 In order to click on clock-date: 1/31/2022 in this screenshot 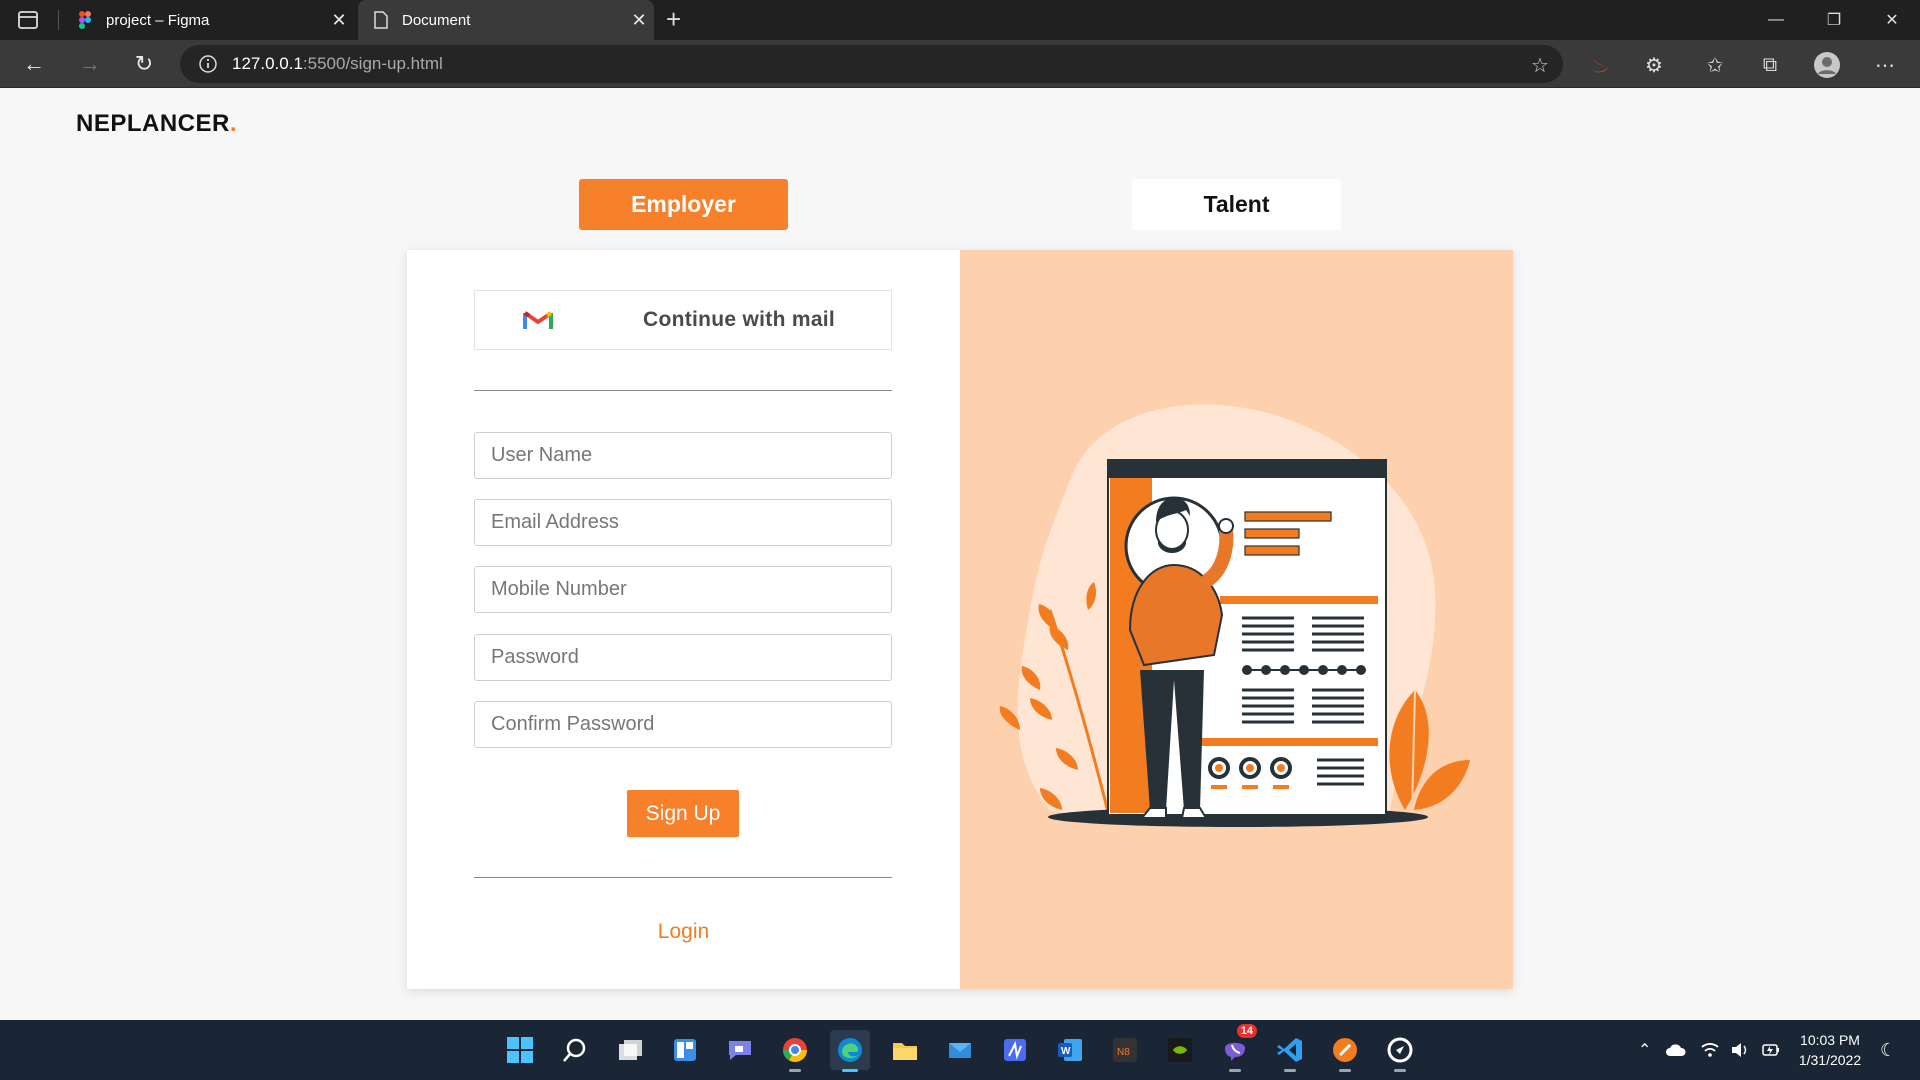, I will do `click(1830, 1060)`.